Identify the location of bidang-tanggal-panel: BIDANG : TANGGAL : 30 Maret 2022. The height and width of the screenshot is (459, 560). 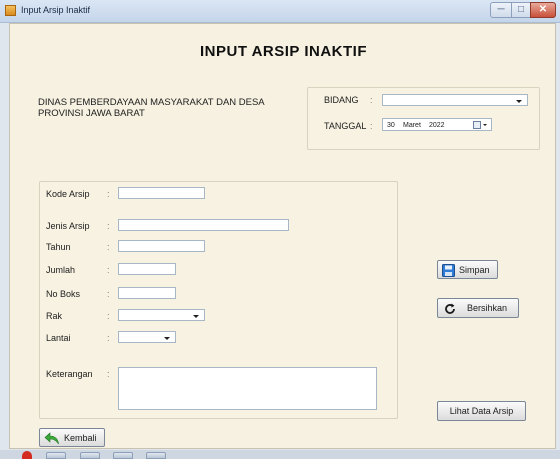
(423, 118).